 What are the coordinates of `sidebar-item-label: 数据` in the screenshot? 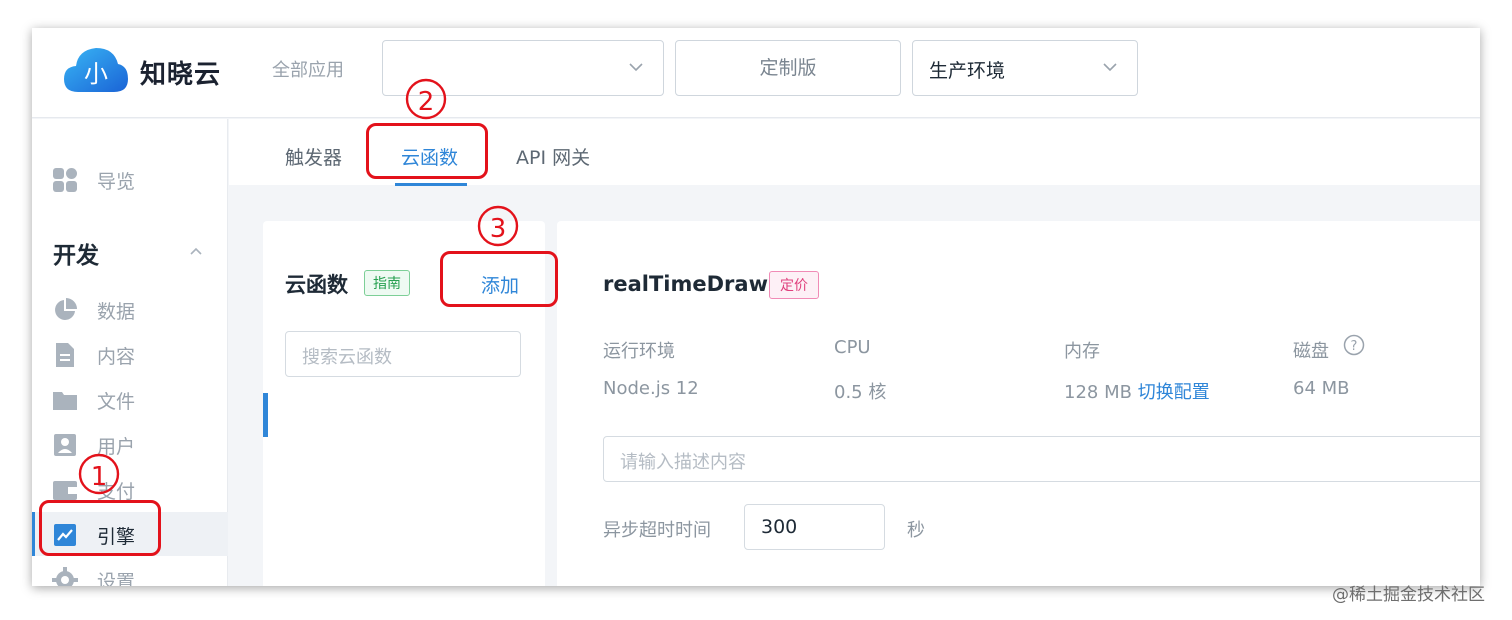 It's located at (116, 312).